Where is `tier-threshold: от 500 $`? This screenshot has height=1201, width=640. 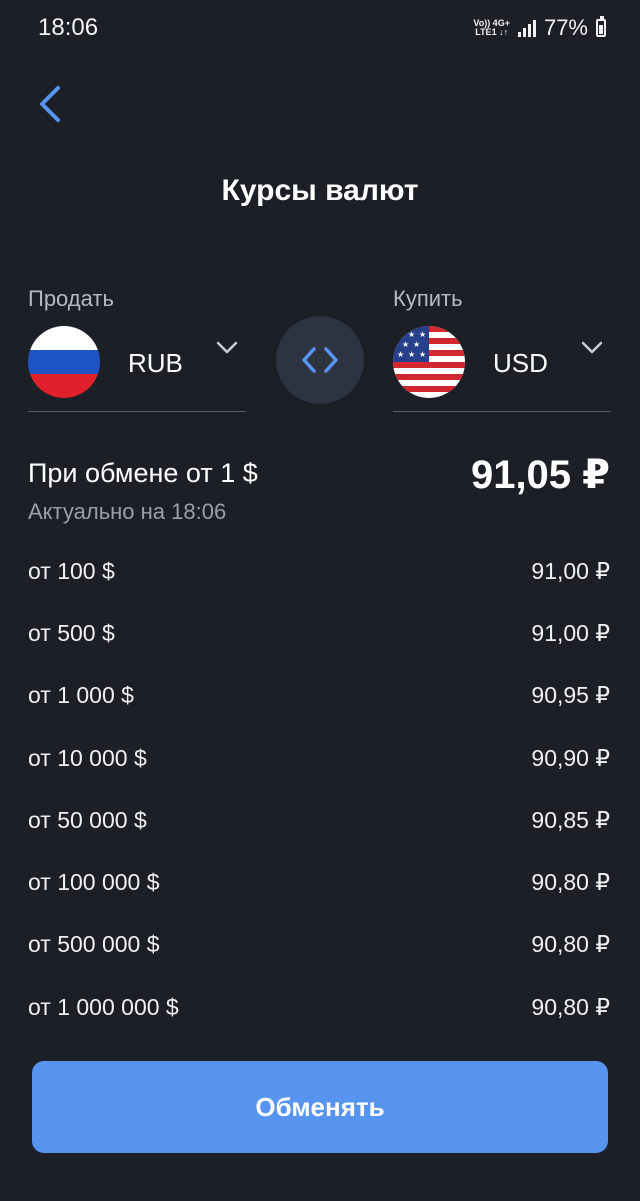
tier-threshold: от 500 $ is located at coordinates (71, 632).